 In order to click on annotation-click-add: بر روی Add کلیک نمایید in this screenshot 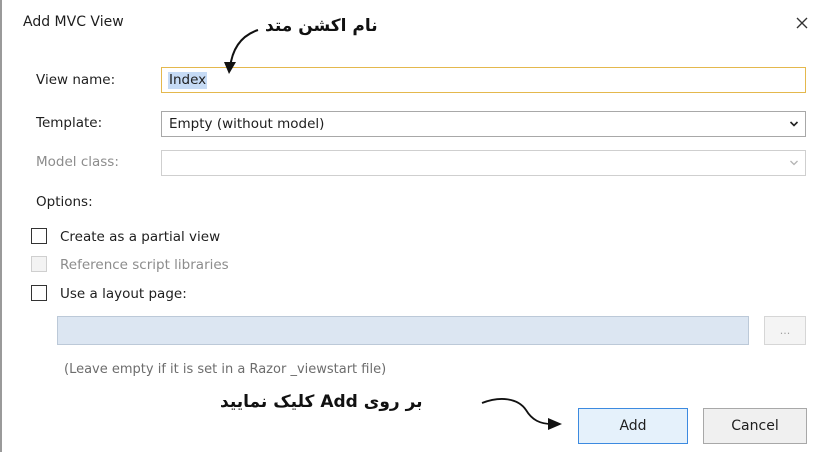, I will do `click(321, 402)`.